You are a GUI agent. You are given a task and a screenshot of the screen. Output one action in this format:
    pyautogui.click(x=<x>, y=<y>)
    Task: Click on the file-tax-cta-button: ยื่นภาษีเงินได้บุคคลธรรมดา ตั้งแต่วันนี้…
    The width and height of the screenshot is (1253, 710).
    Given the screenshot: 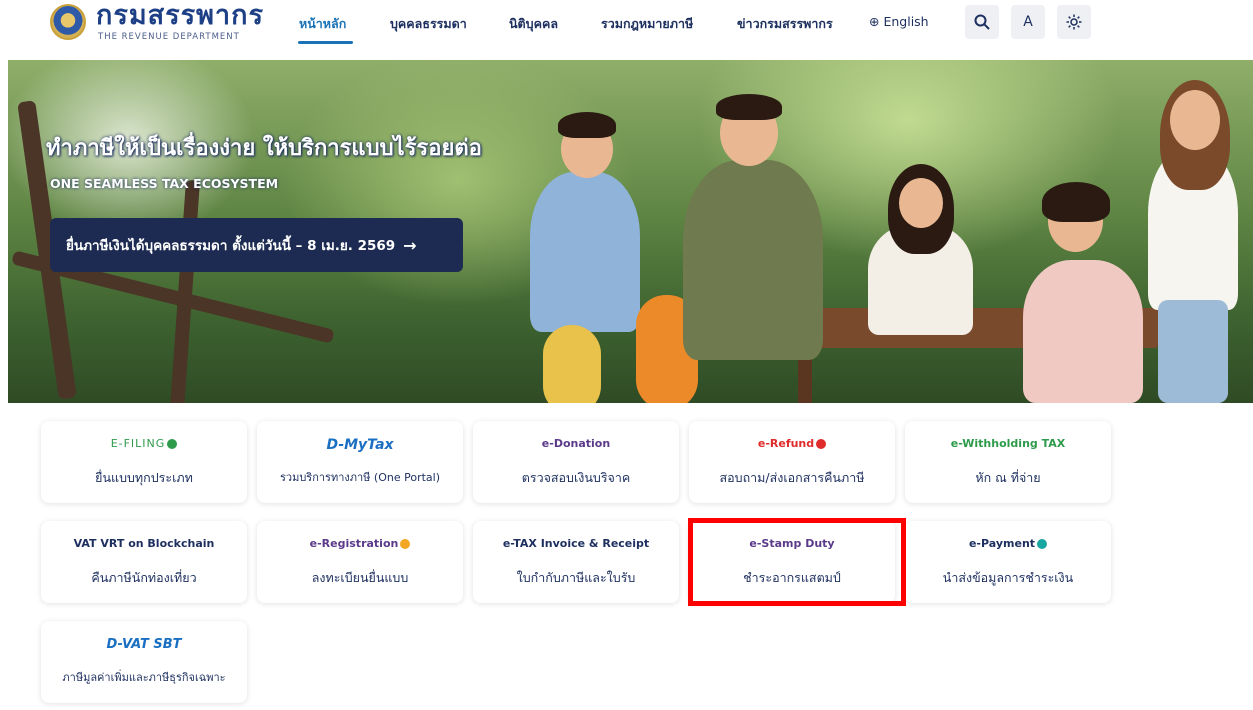 What is the action you would take?
    pyautogui.click(x=256, y=245)
    